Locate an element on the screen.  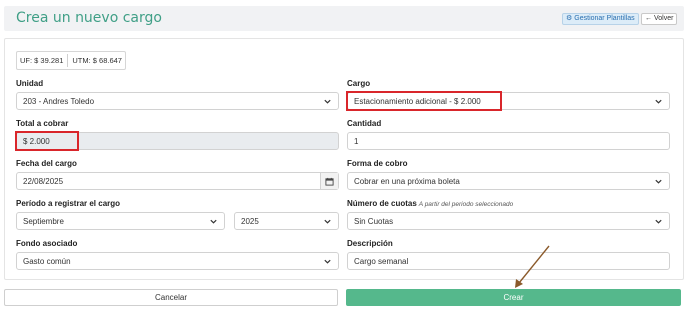
indices-badge: UF: $ 39.281 UTM: $ 68.647 is located at coordinates (71, 60).